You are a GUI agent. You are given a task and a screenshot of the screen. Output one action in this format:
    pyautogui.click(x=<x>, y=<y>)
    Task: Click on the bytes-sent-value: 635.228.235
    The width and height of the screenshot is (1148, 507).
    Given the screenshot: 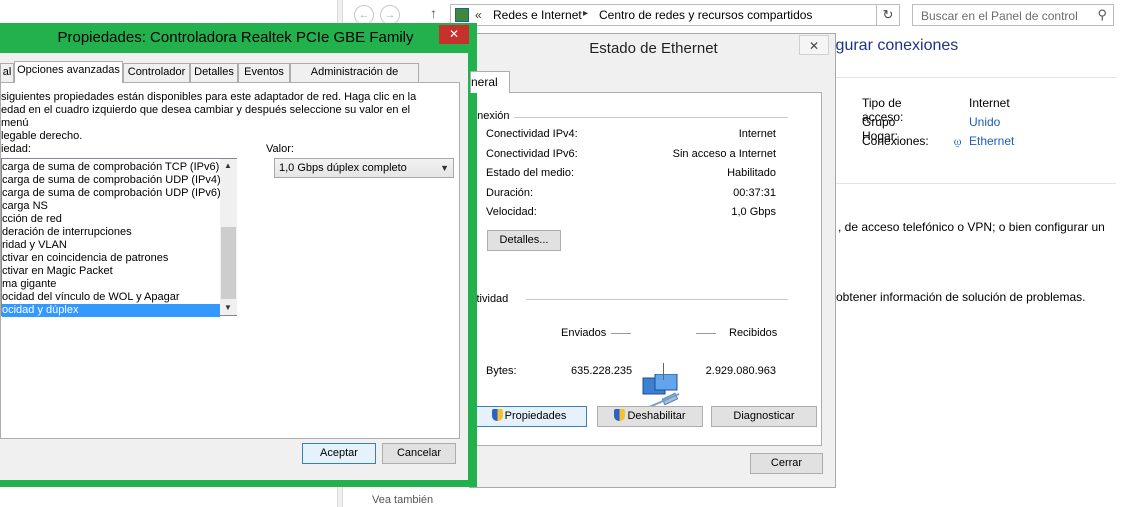 What is the action you would take?
    pyautogui.click(x=602, y=371)
    